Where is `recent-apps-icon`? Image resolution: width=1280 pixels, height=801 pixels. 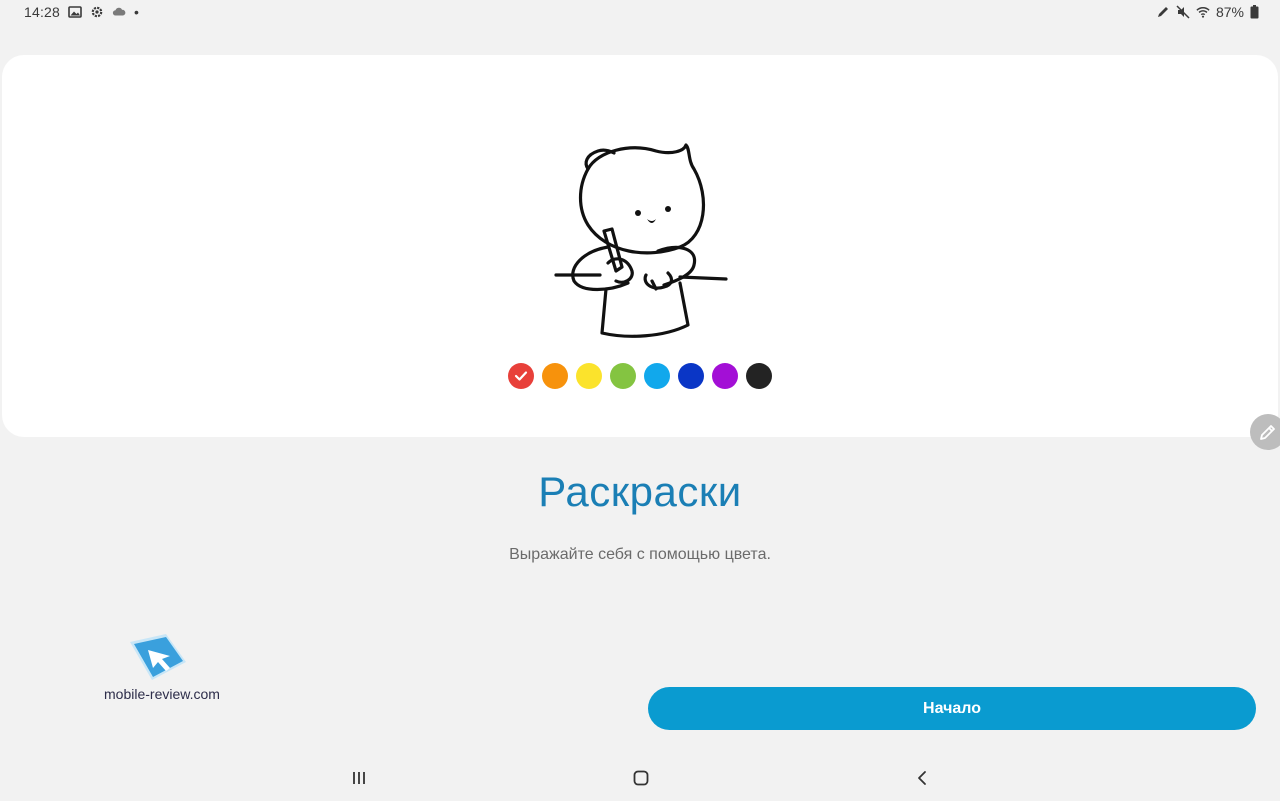 recent-apps-icon is located at coordinates (359, 778).